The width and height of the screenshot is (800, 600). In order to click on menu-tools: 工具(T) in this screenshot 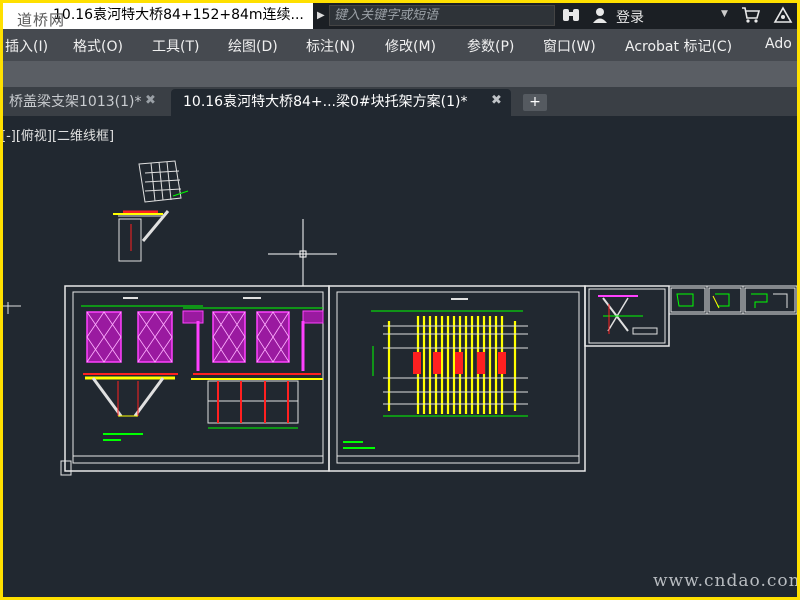, I will do `click(175, 46)`.